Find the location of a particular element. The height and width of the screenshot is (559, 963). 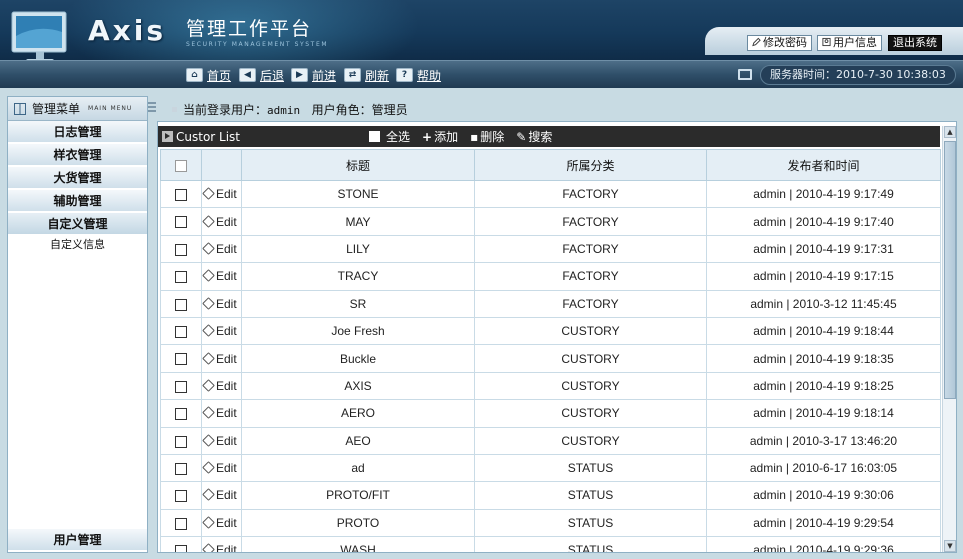

app-subtitle: SECURITY MANAGEMENT SYSTEM is located at coordinates (257, 44).